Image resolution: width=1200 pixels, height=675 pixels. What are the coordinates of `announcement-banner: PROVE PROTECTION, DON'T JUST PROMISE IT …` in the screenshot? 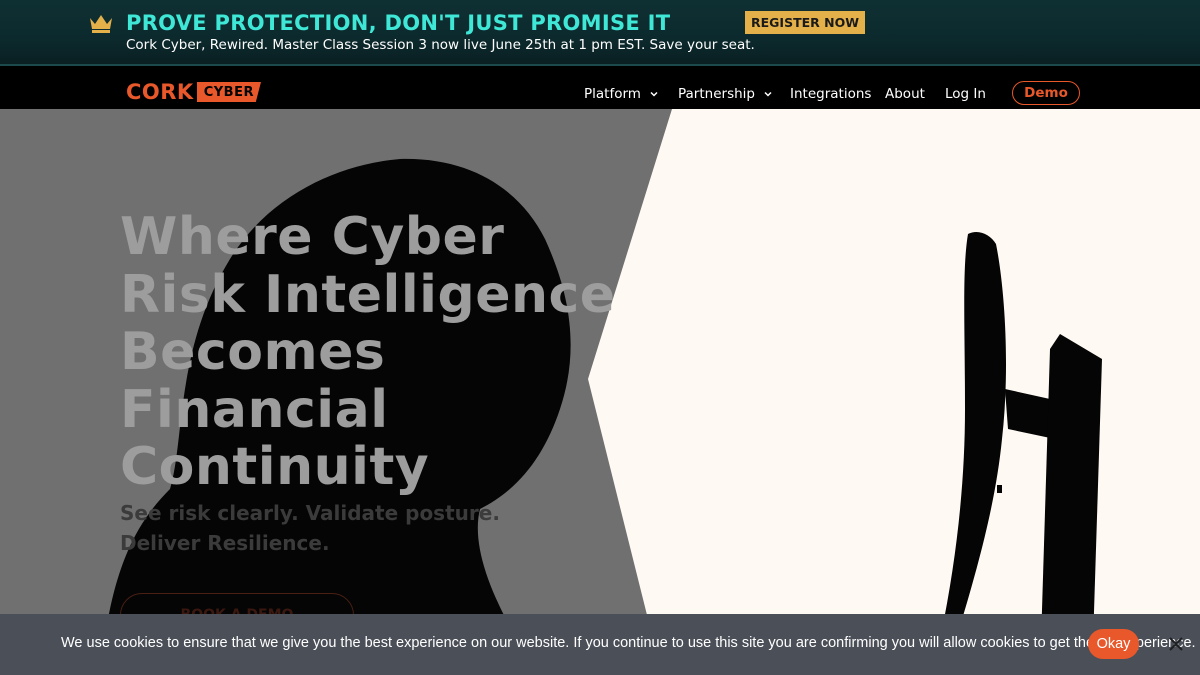 It's located at (600, 33).